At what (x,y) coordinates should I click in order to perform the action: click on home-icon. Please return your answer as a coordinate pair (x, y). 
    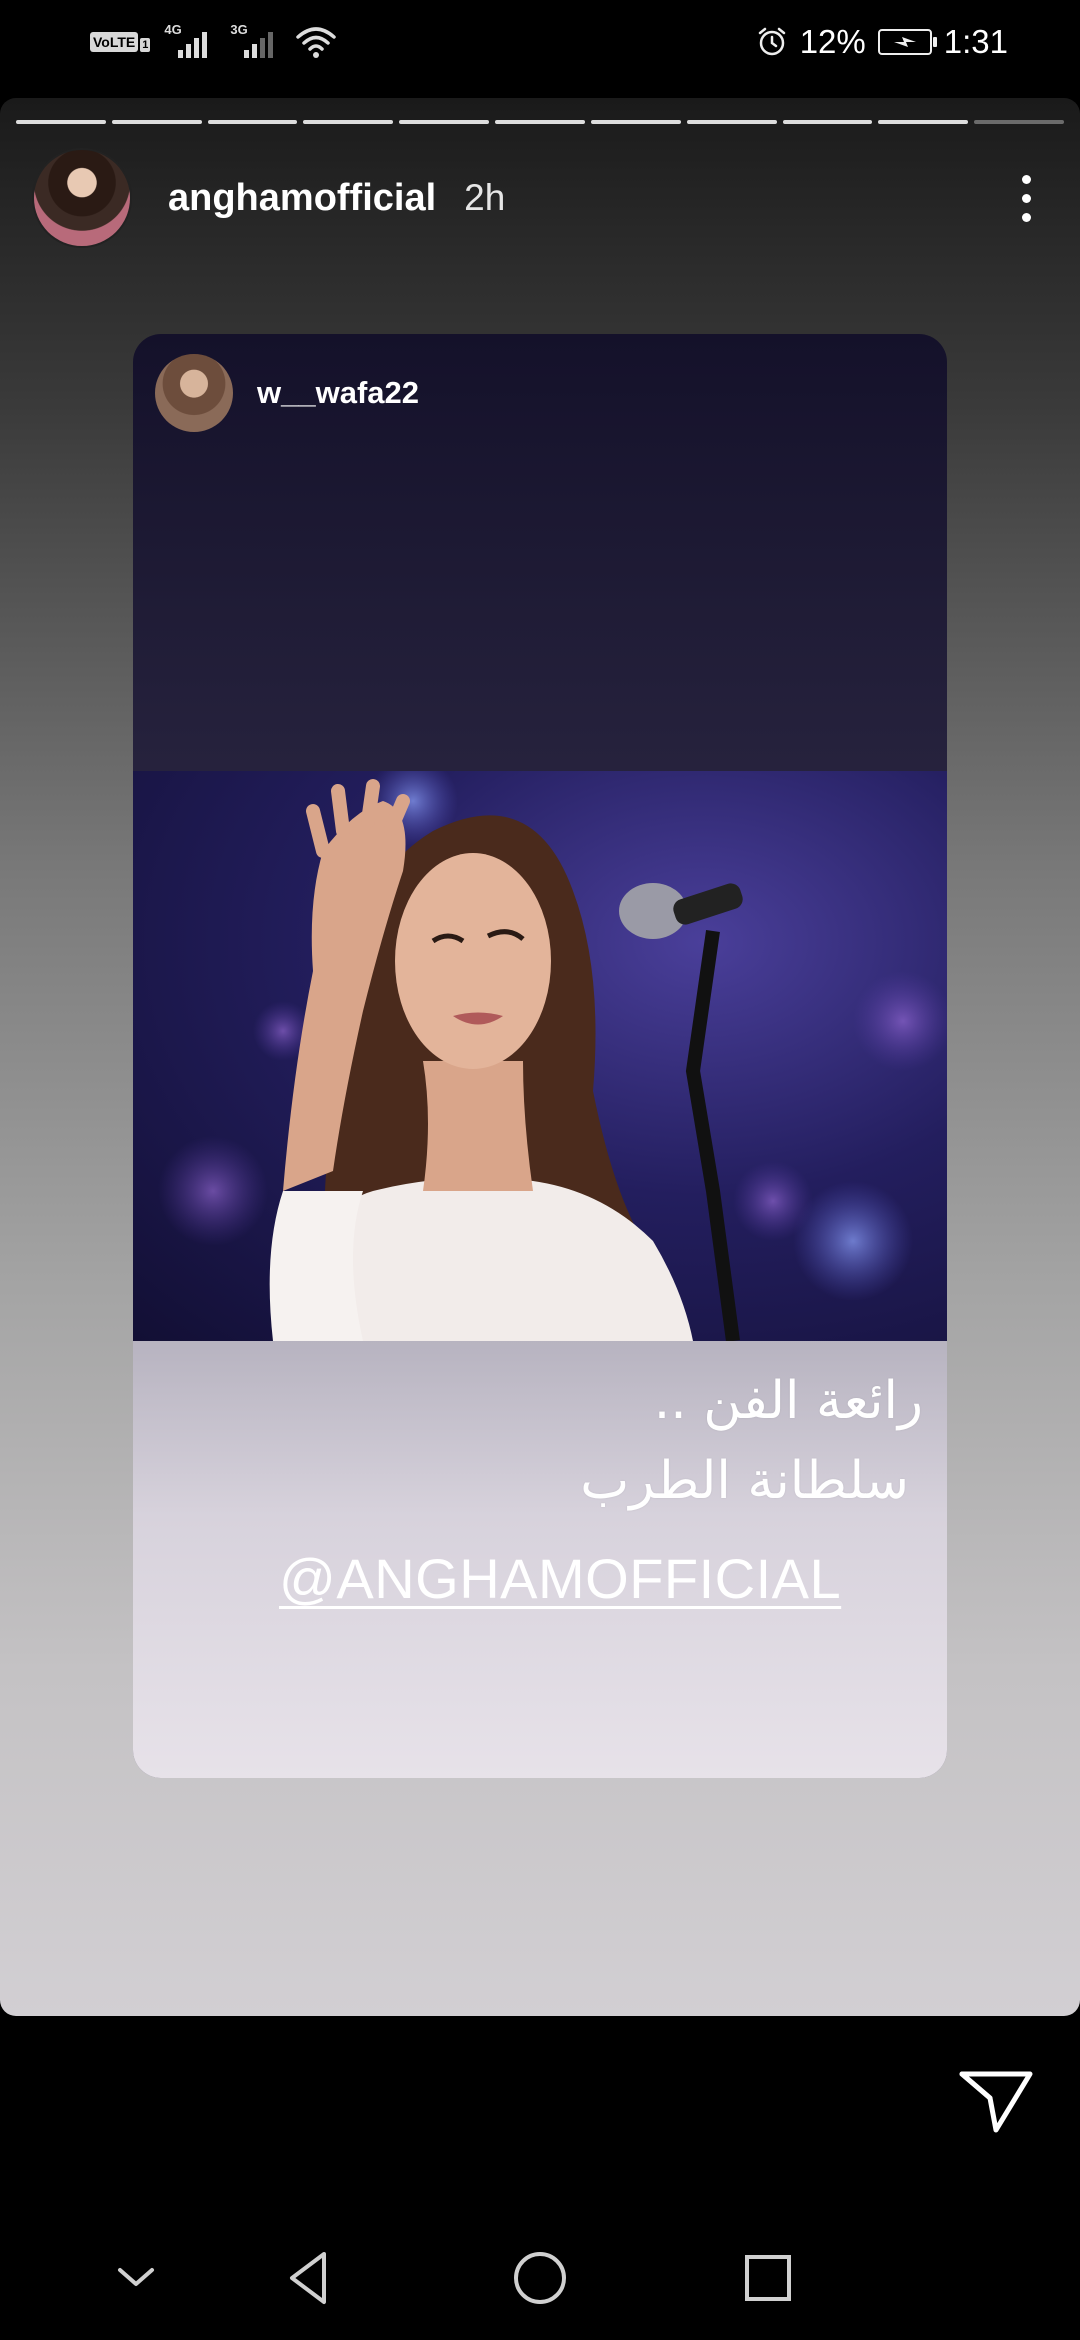
    Looking at the image, I should click on (540, 2278).